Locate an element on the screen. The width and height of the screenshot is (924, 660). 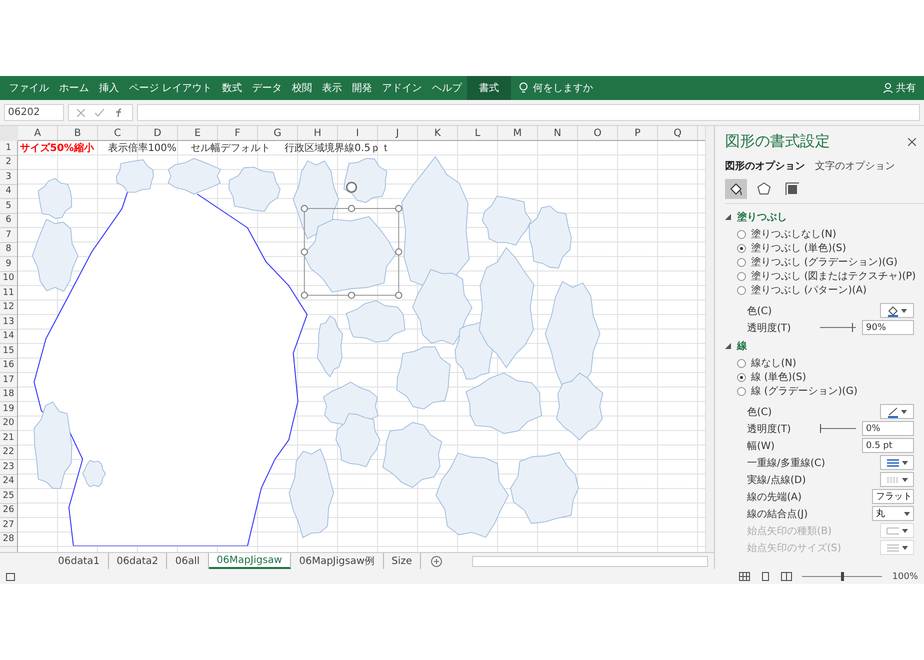
row-header: 18 is located at coordinates (8, 395).